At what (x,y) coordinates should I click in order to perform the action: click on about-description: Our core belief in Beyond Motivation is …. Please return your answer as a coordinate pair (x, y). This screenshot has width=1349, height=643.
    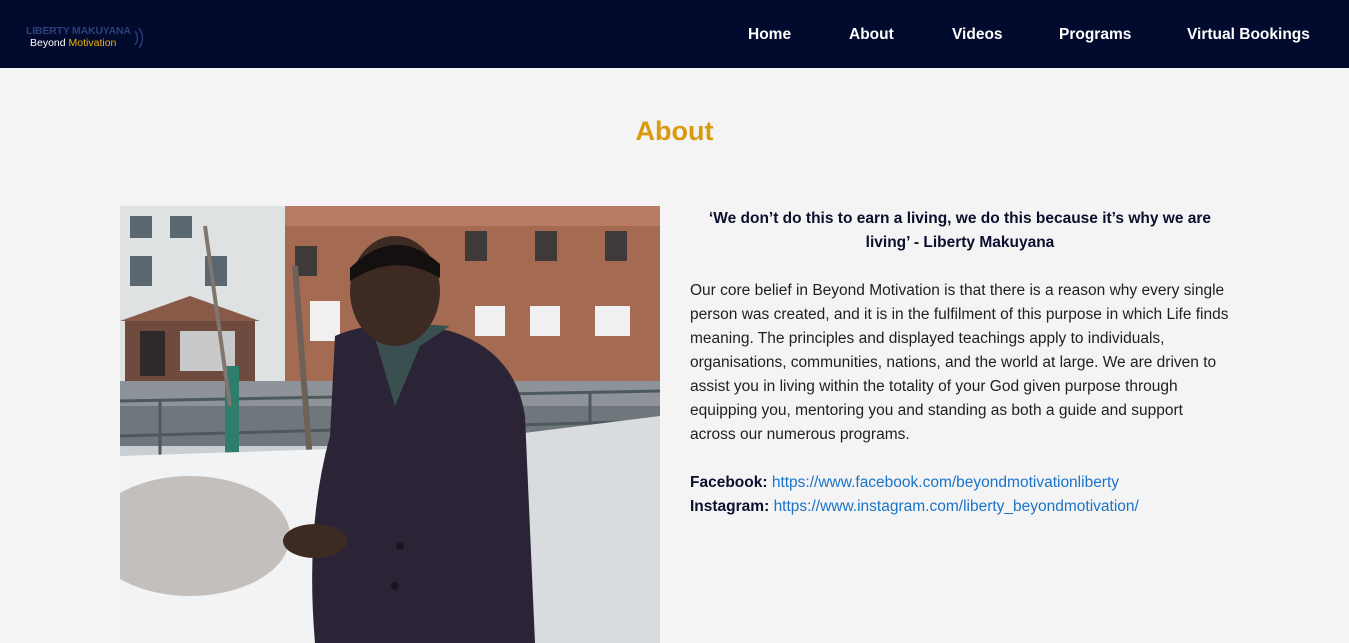
    Looking at the image, I should click on (959, 362).